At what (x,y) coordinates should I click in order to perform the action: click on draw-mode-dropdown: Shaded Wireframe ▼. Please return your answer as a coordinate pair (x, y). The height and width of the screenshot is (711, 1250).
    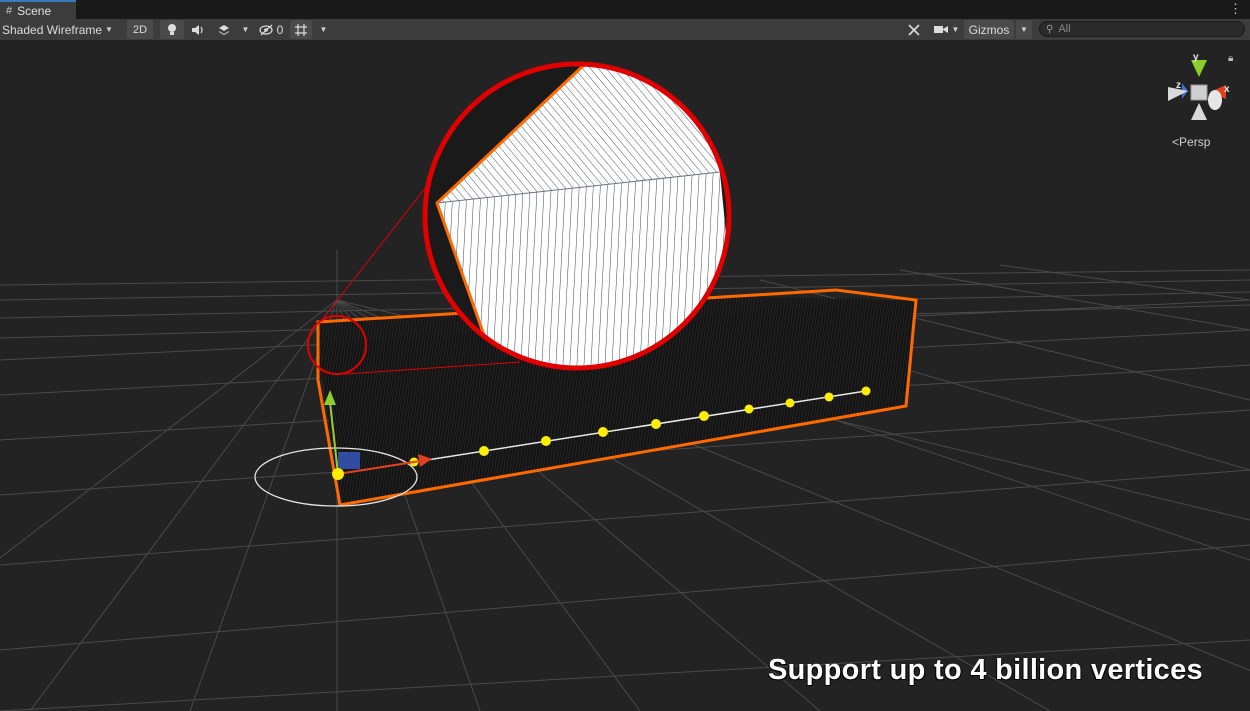
    Looking at the image, I should click on (61, 29).